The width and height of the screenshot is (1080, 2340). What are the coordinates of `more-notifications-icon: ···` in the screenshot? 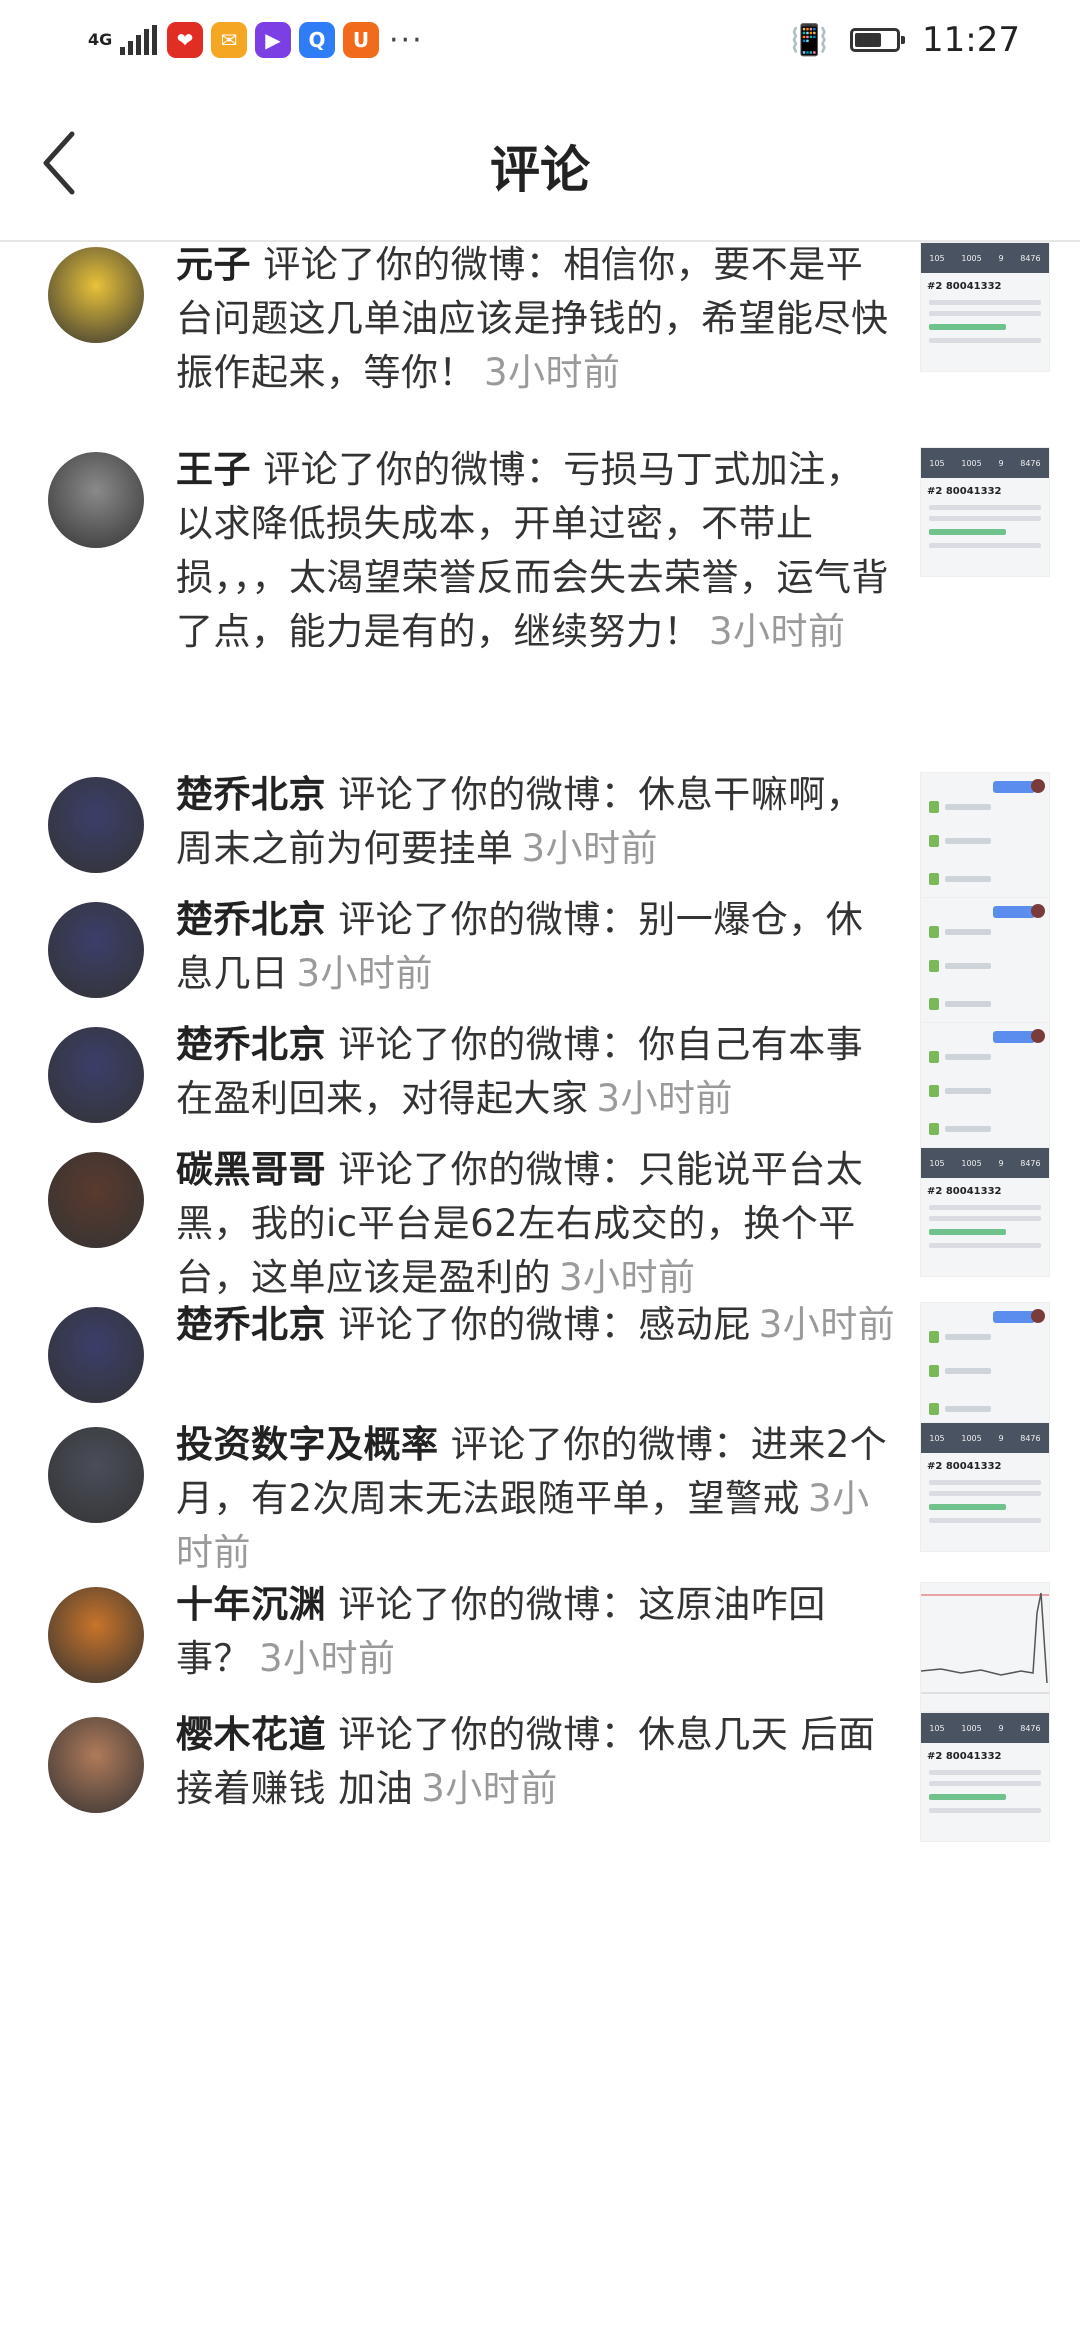 It's located at (406, 40).